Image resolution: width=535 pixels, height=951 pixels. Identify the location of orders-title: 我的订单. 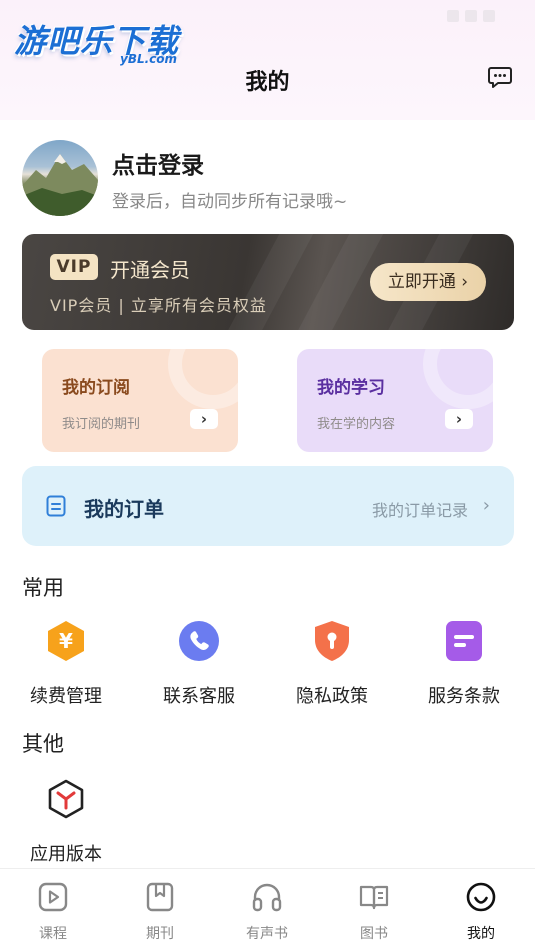
(124, 509).